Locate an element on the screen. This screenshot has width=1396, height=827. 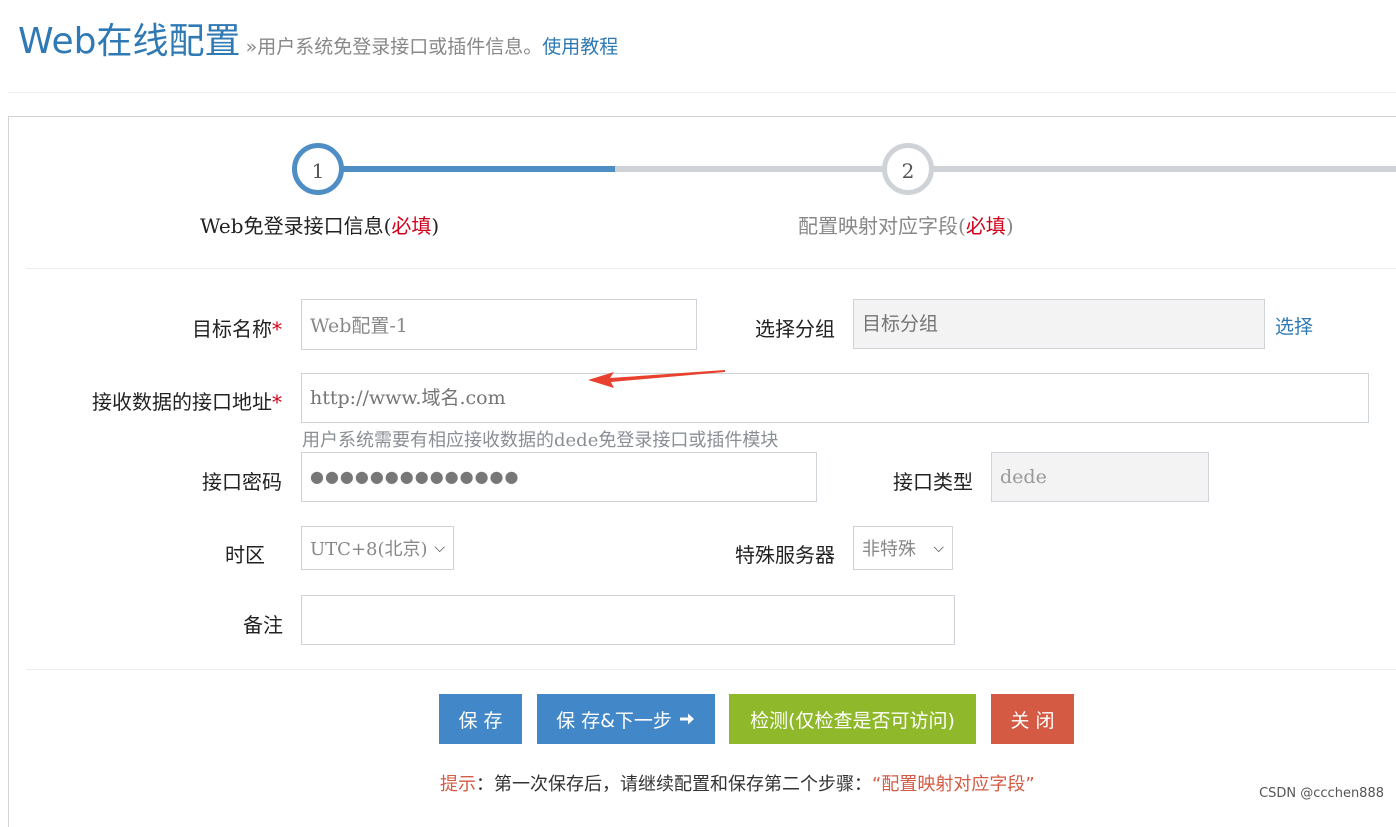
page-header: Web在线配置 »用户系统免登录接口或插件信息。使用教程 is located at coordinates (318, 38).